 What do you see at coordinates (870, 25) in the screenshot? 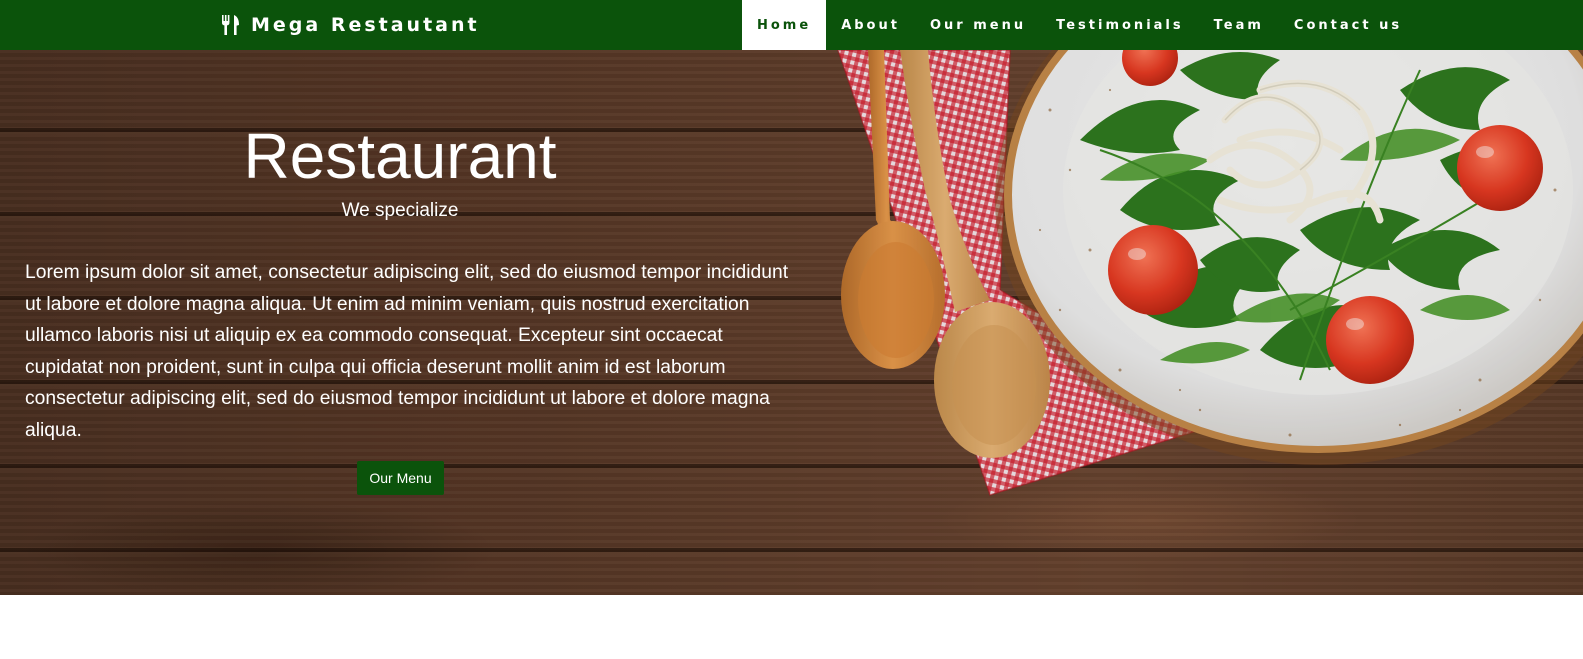
I see `nav-item-about: About` at bounding box center [870, 25].